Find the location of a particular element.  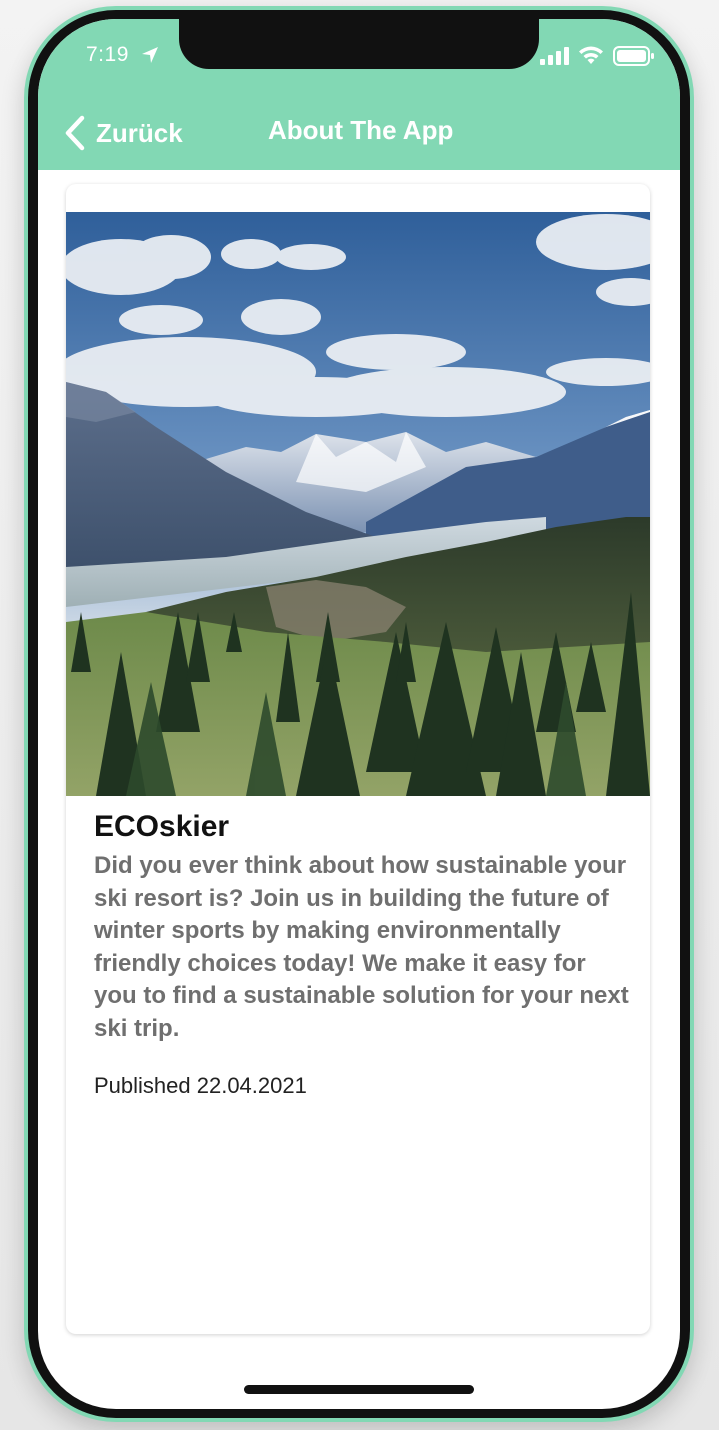

back-button: Zurück is located at coordinates (123, 133).